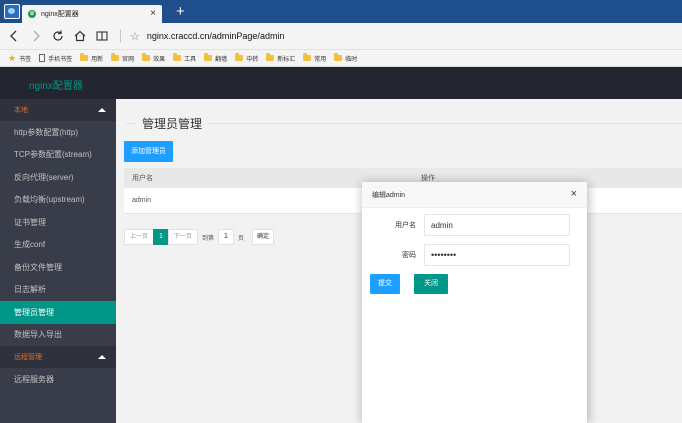 The height and width of the screenshot is (423, 682). What do you see at coordinates (58, 245) in the screenshot?
I see `sidebar-item-generate-conf: 生成conf` at bounding box center [58, 245].